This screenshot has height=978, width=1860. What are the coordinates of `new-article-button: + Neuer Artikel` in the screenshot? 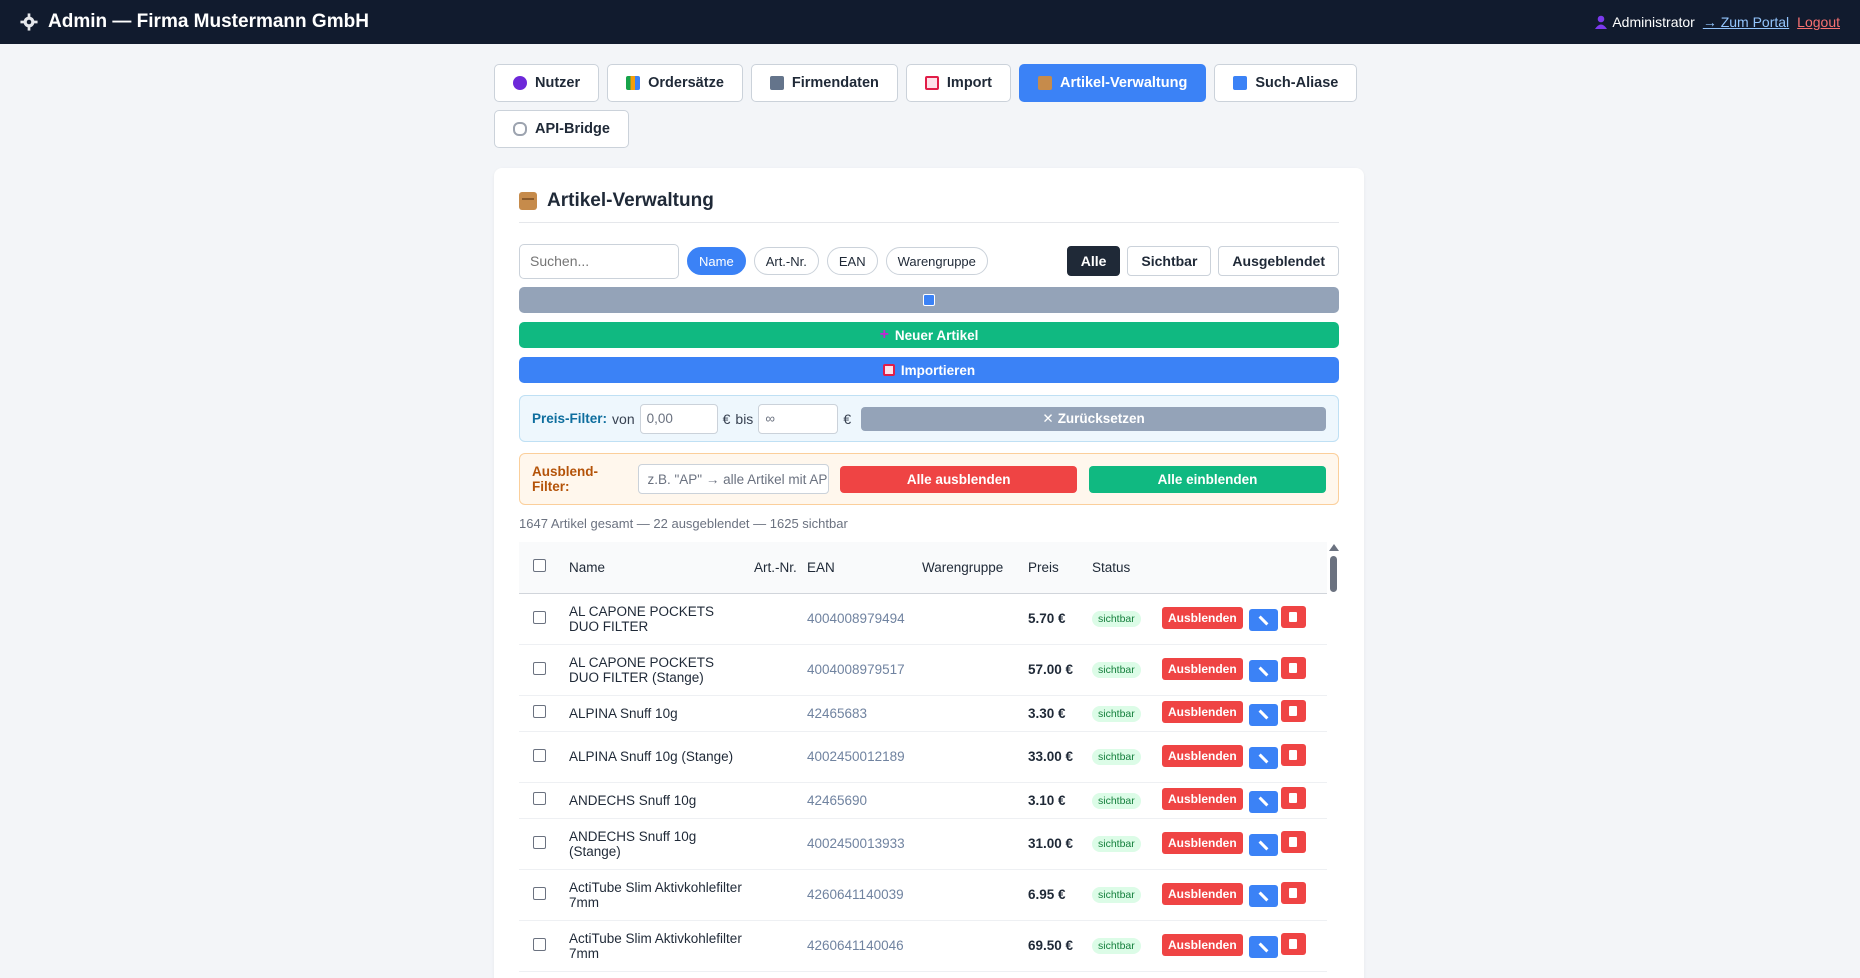 It's located at (929, 335).